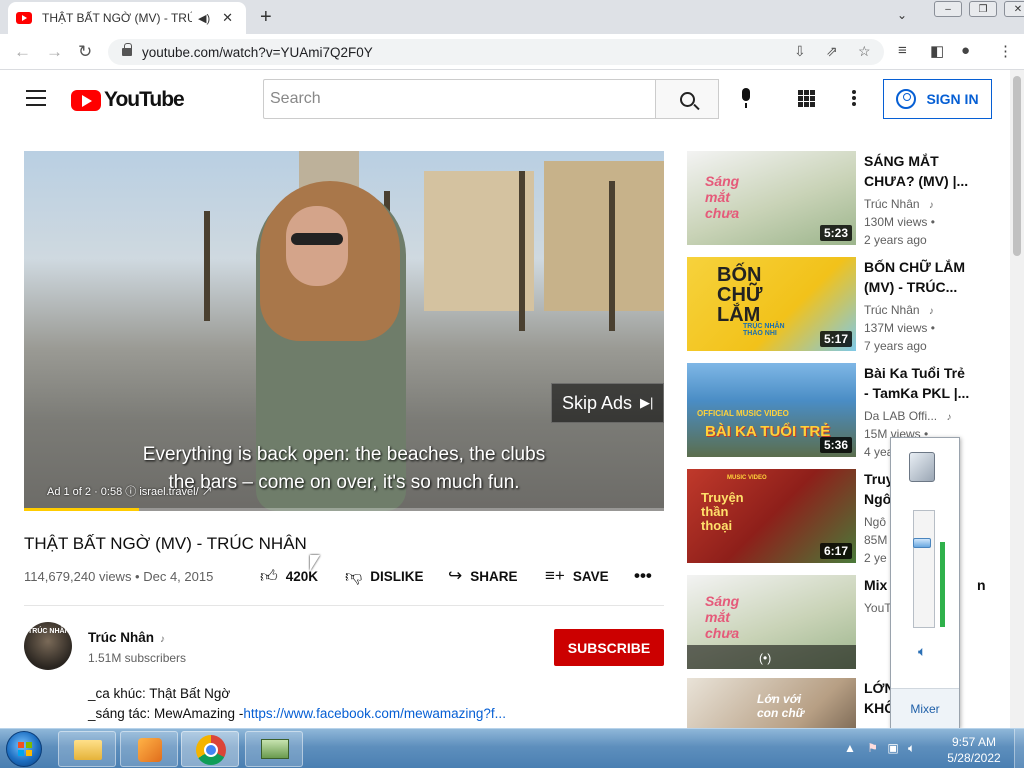  What do you see at coordinates (163, 639) in the screenshot?
I see `music-note-icon: ♪` at bounding box center [163, 639].